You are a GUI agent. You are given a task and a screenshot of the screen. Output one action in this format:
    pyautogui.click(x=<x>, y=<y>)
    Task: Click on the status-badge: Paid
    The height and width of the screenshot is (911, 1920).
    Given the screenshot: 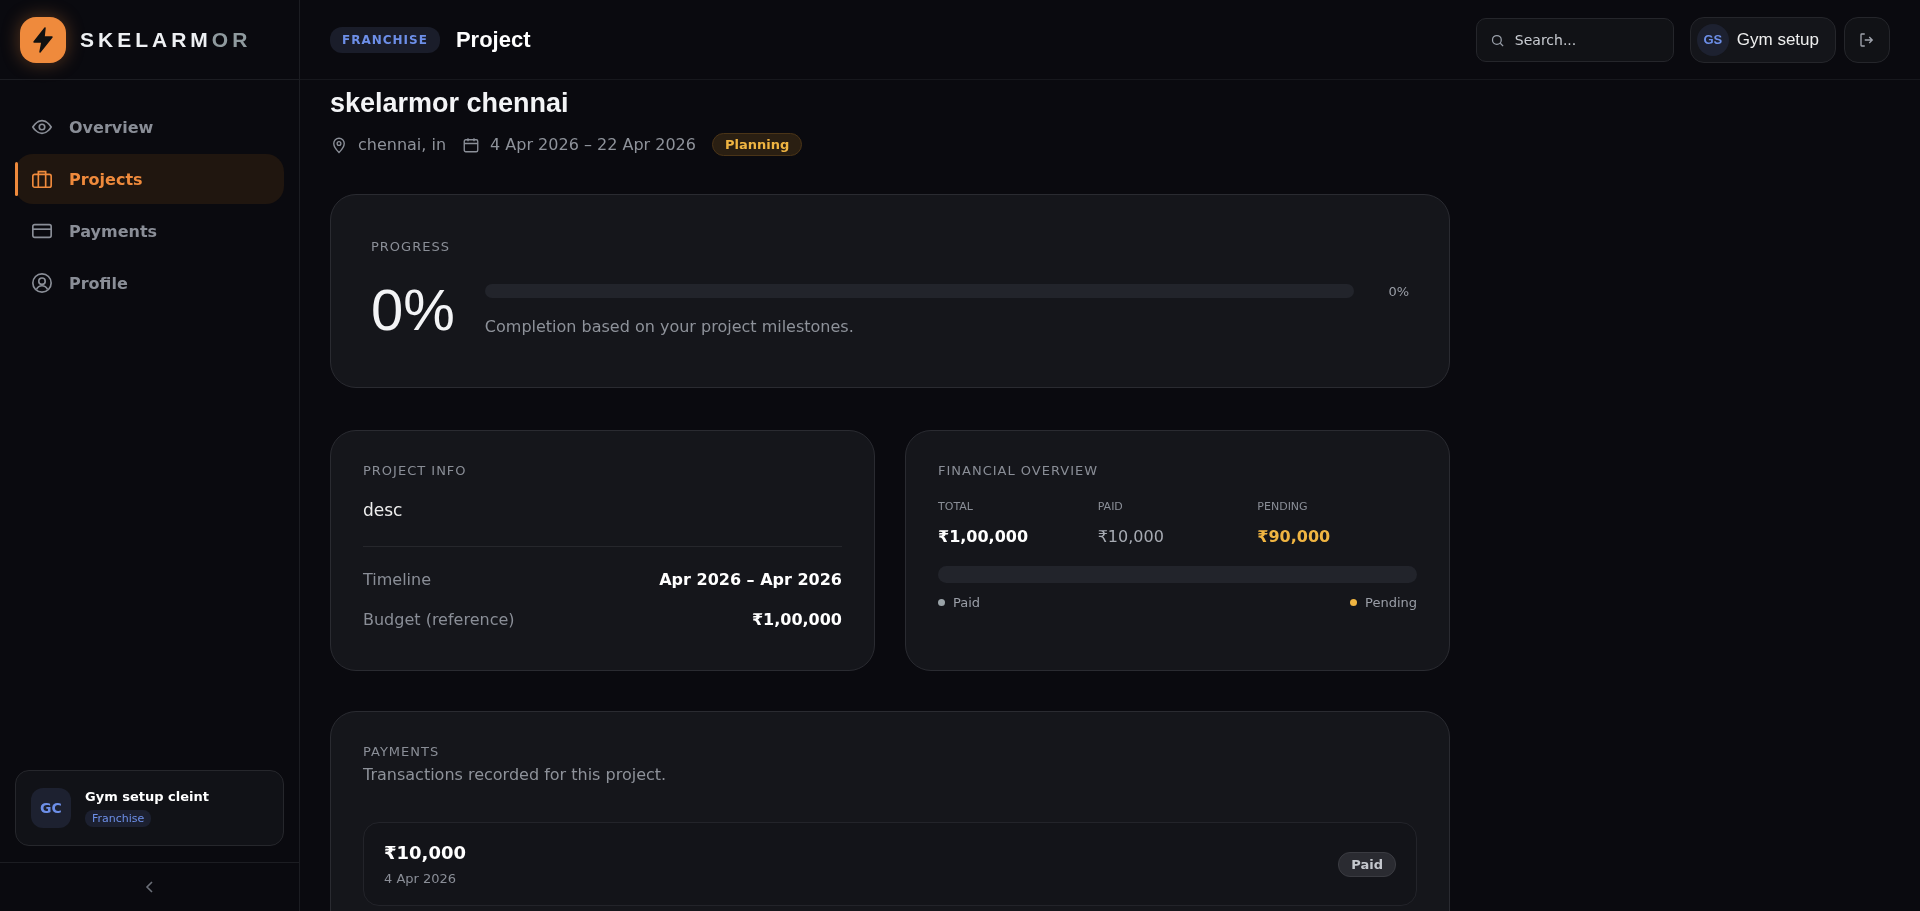 What is the action you would take?
    pyautogui.click(x=1367, y=864)
    